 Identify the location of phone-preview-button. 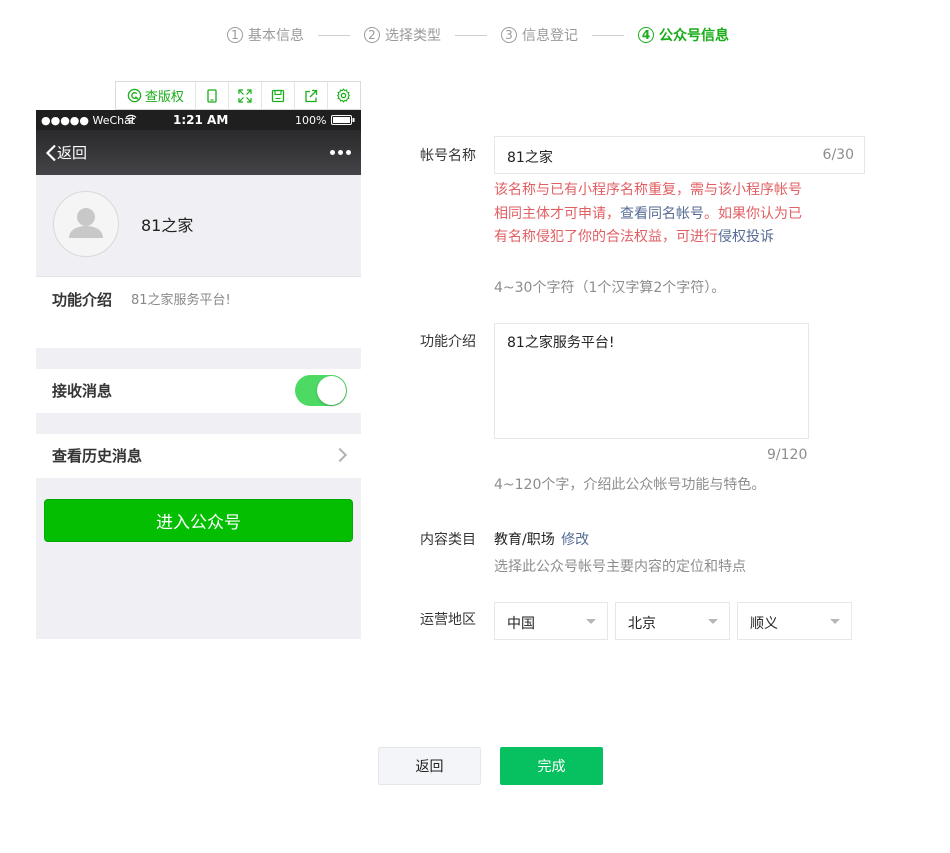
(212, 95).